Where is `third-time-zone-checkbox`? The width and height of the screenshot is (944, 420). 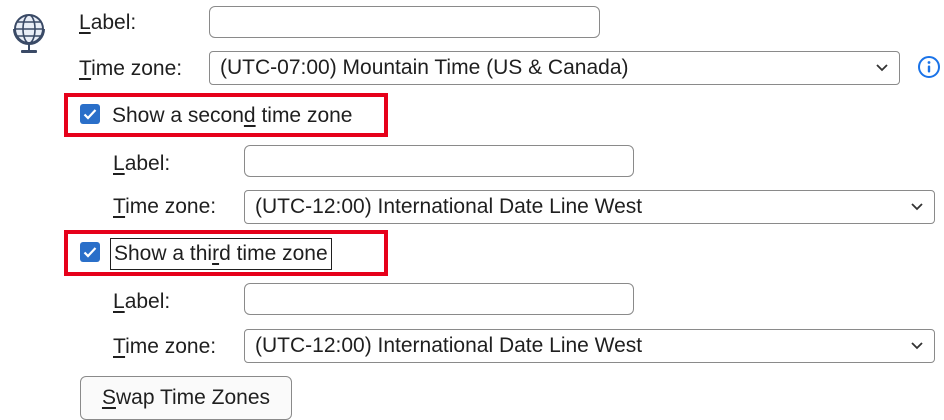
third-time-zone-checkbox is located at coordinates (90, 252).